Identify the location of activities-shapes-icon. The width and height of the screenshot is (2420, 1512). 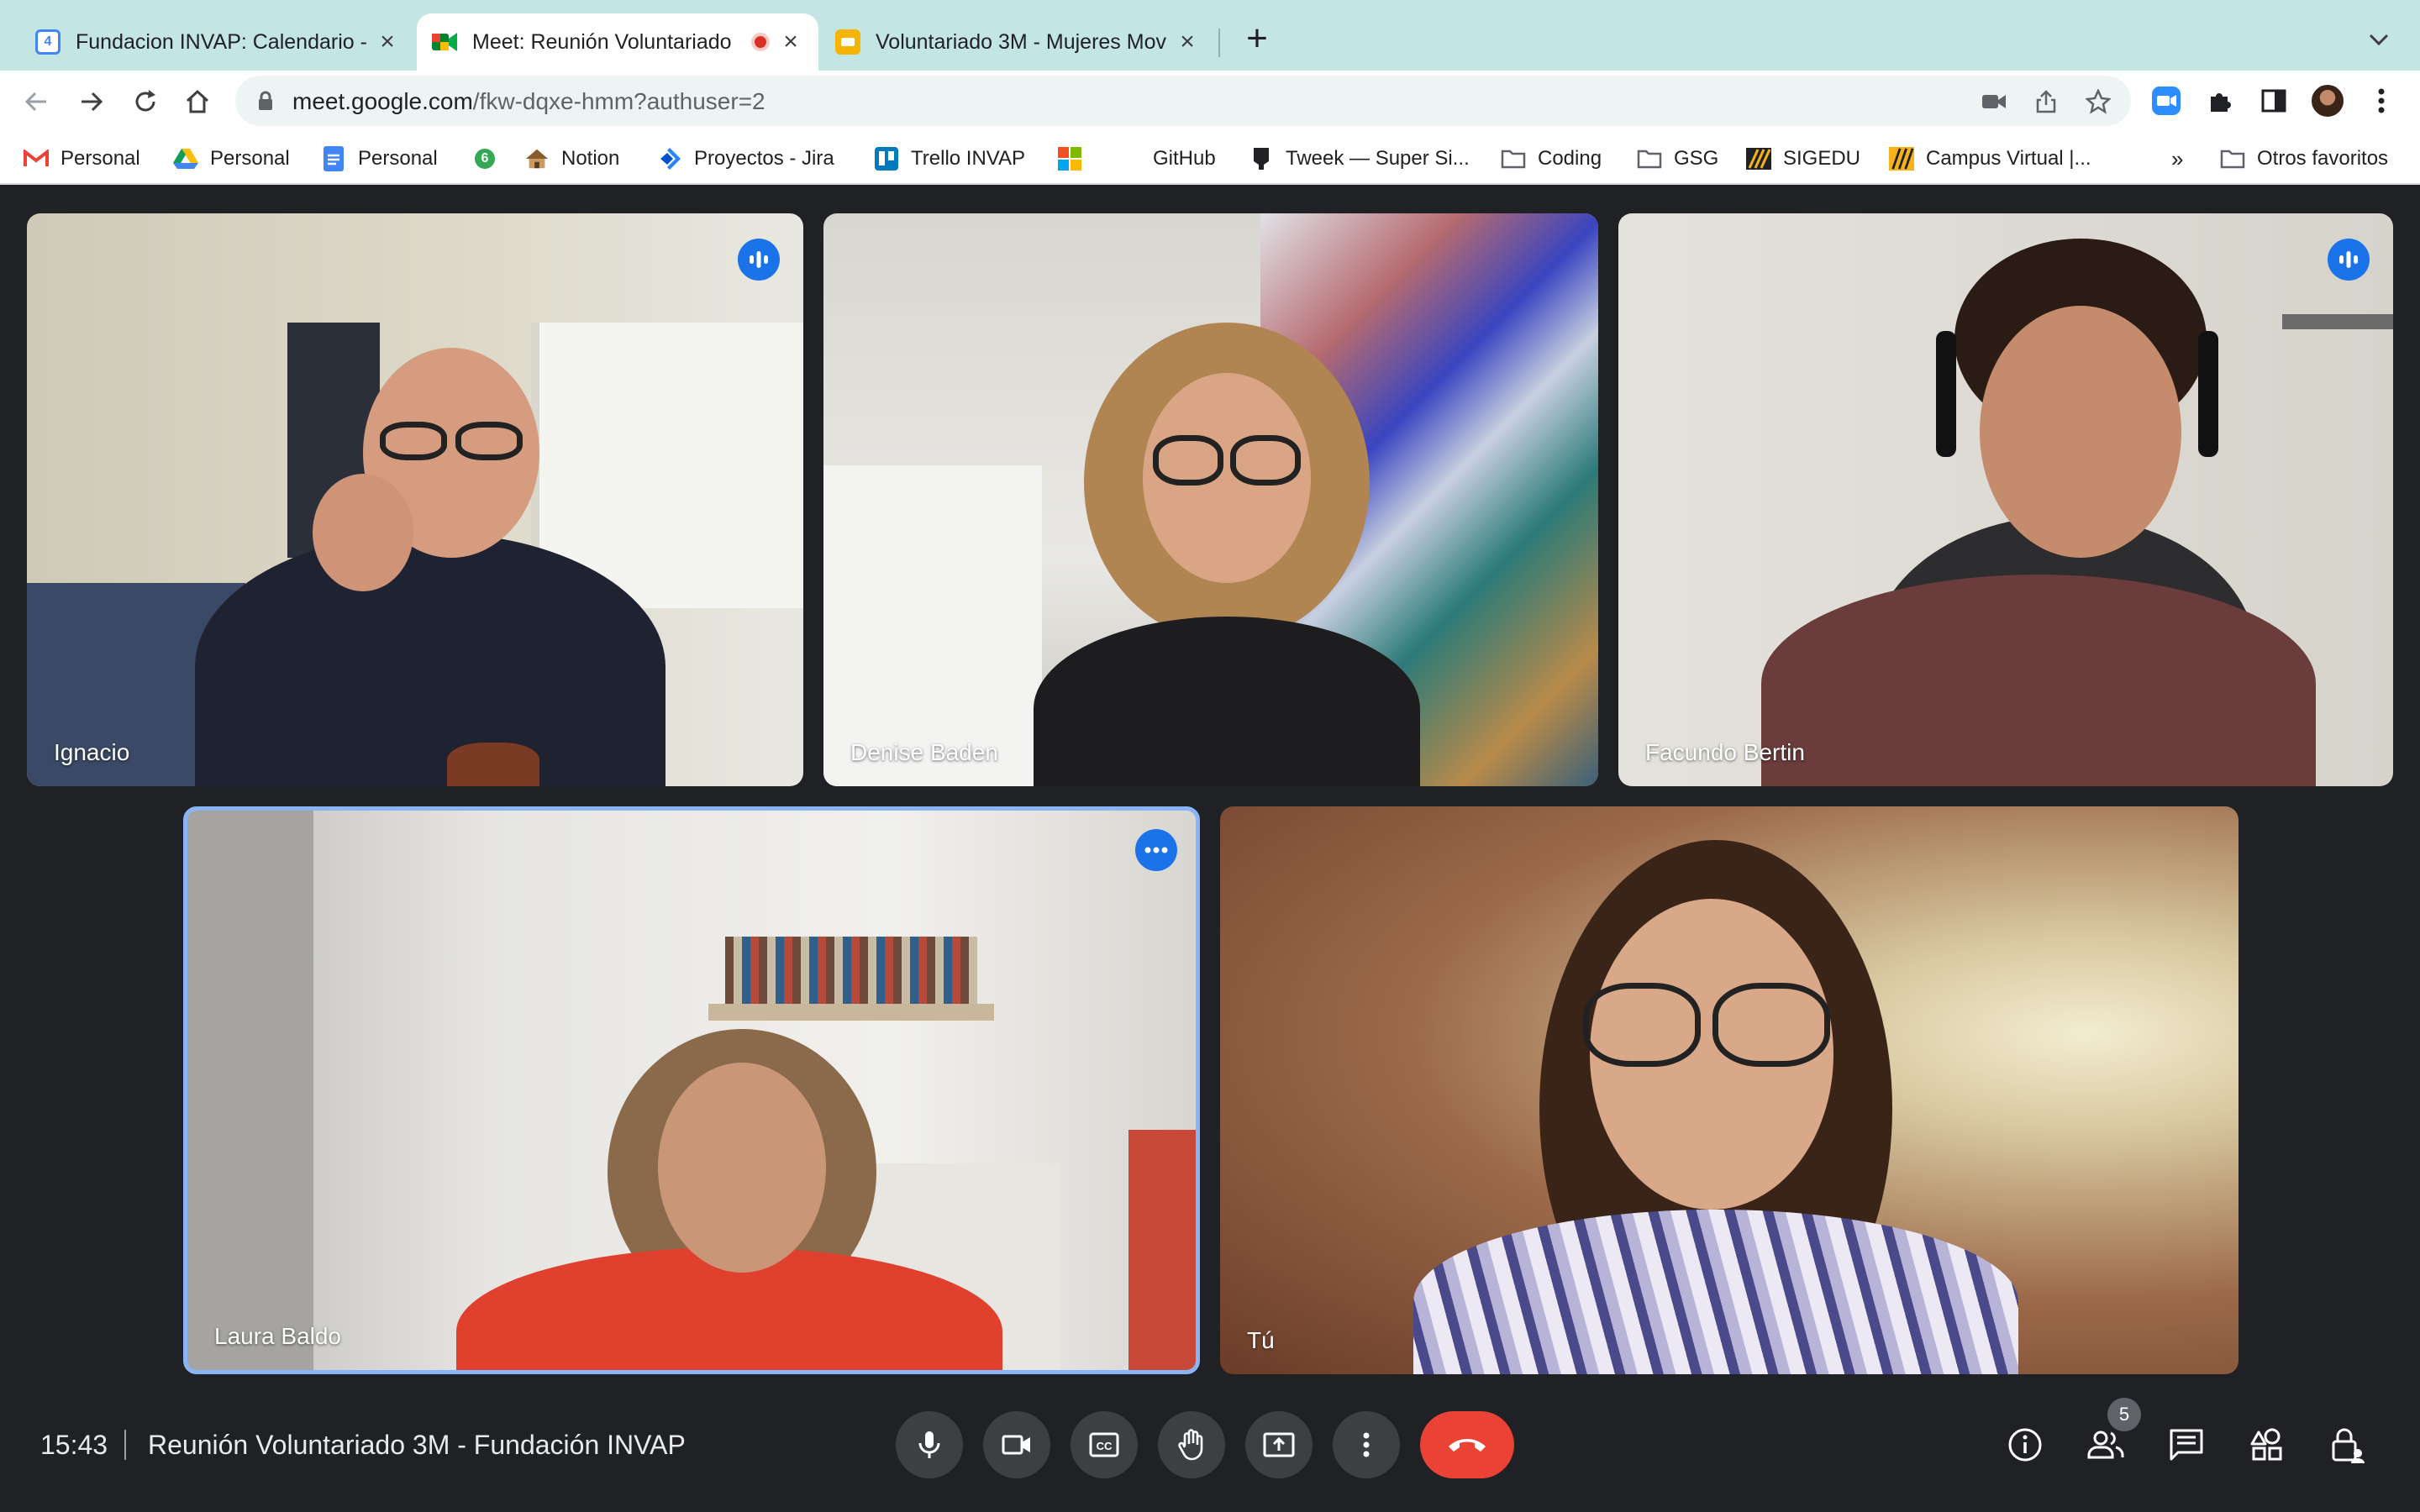
(2266, 1444).